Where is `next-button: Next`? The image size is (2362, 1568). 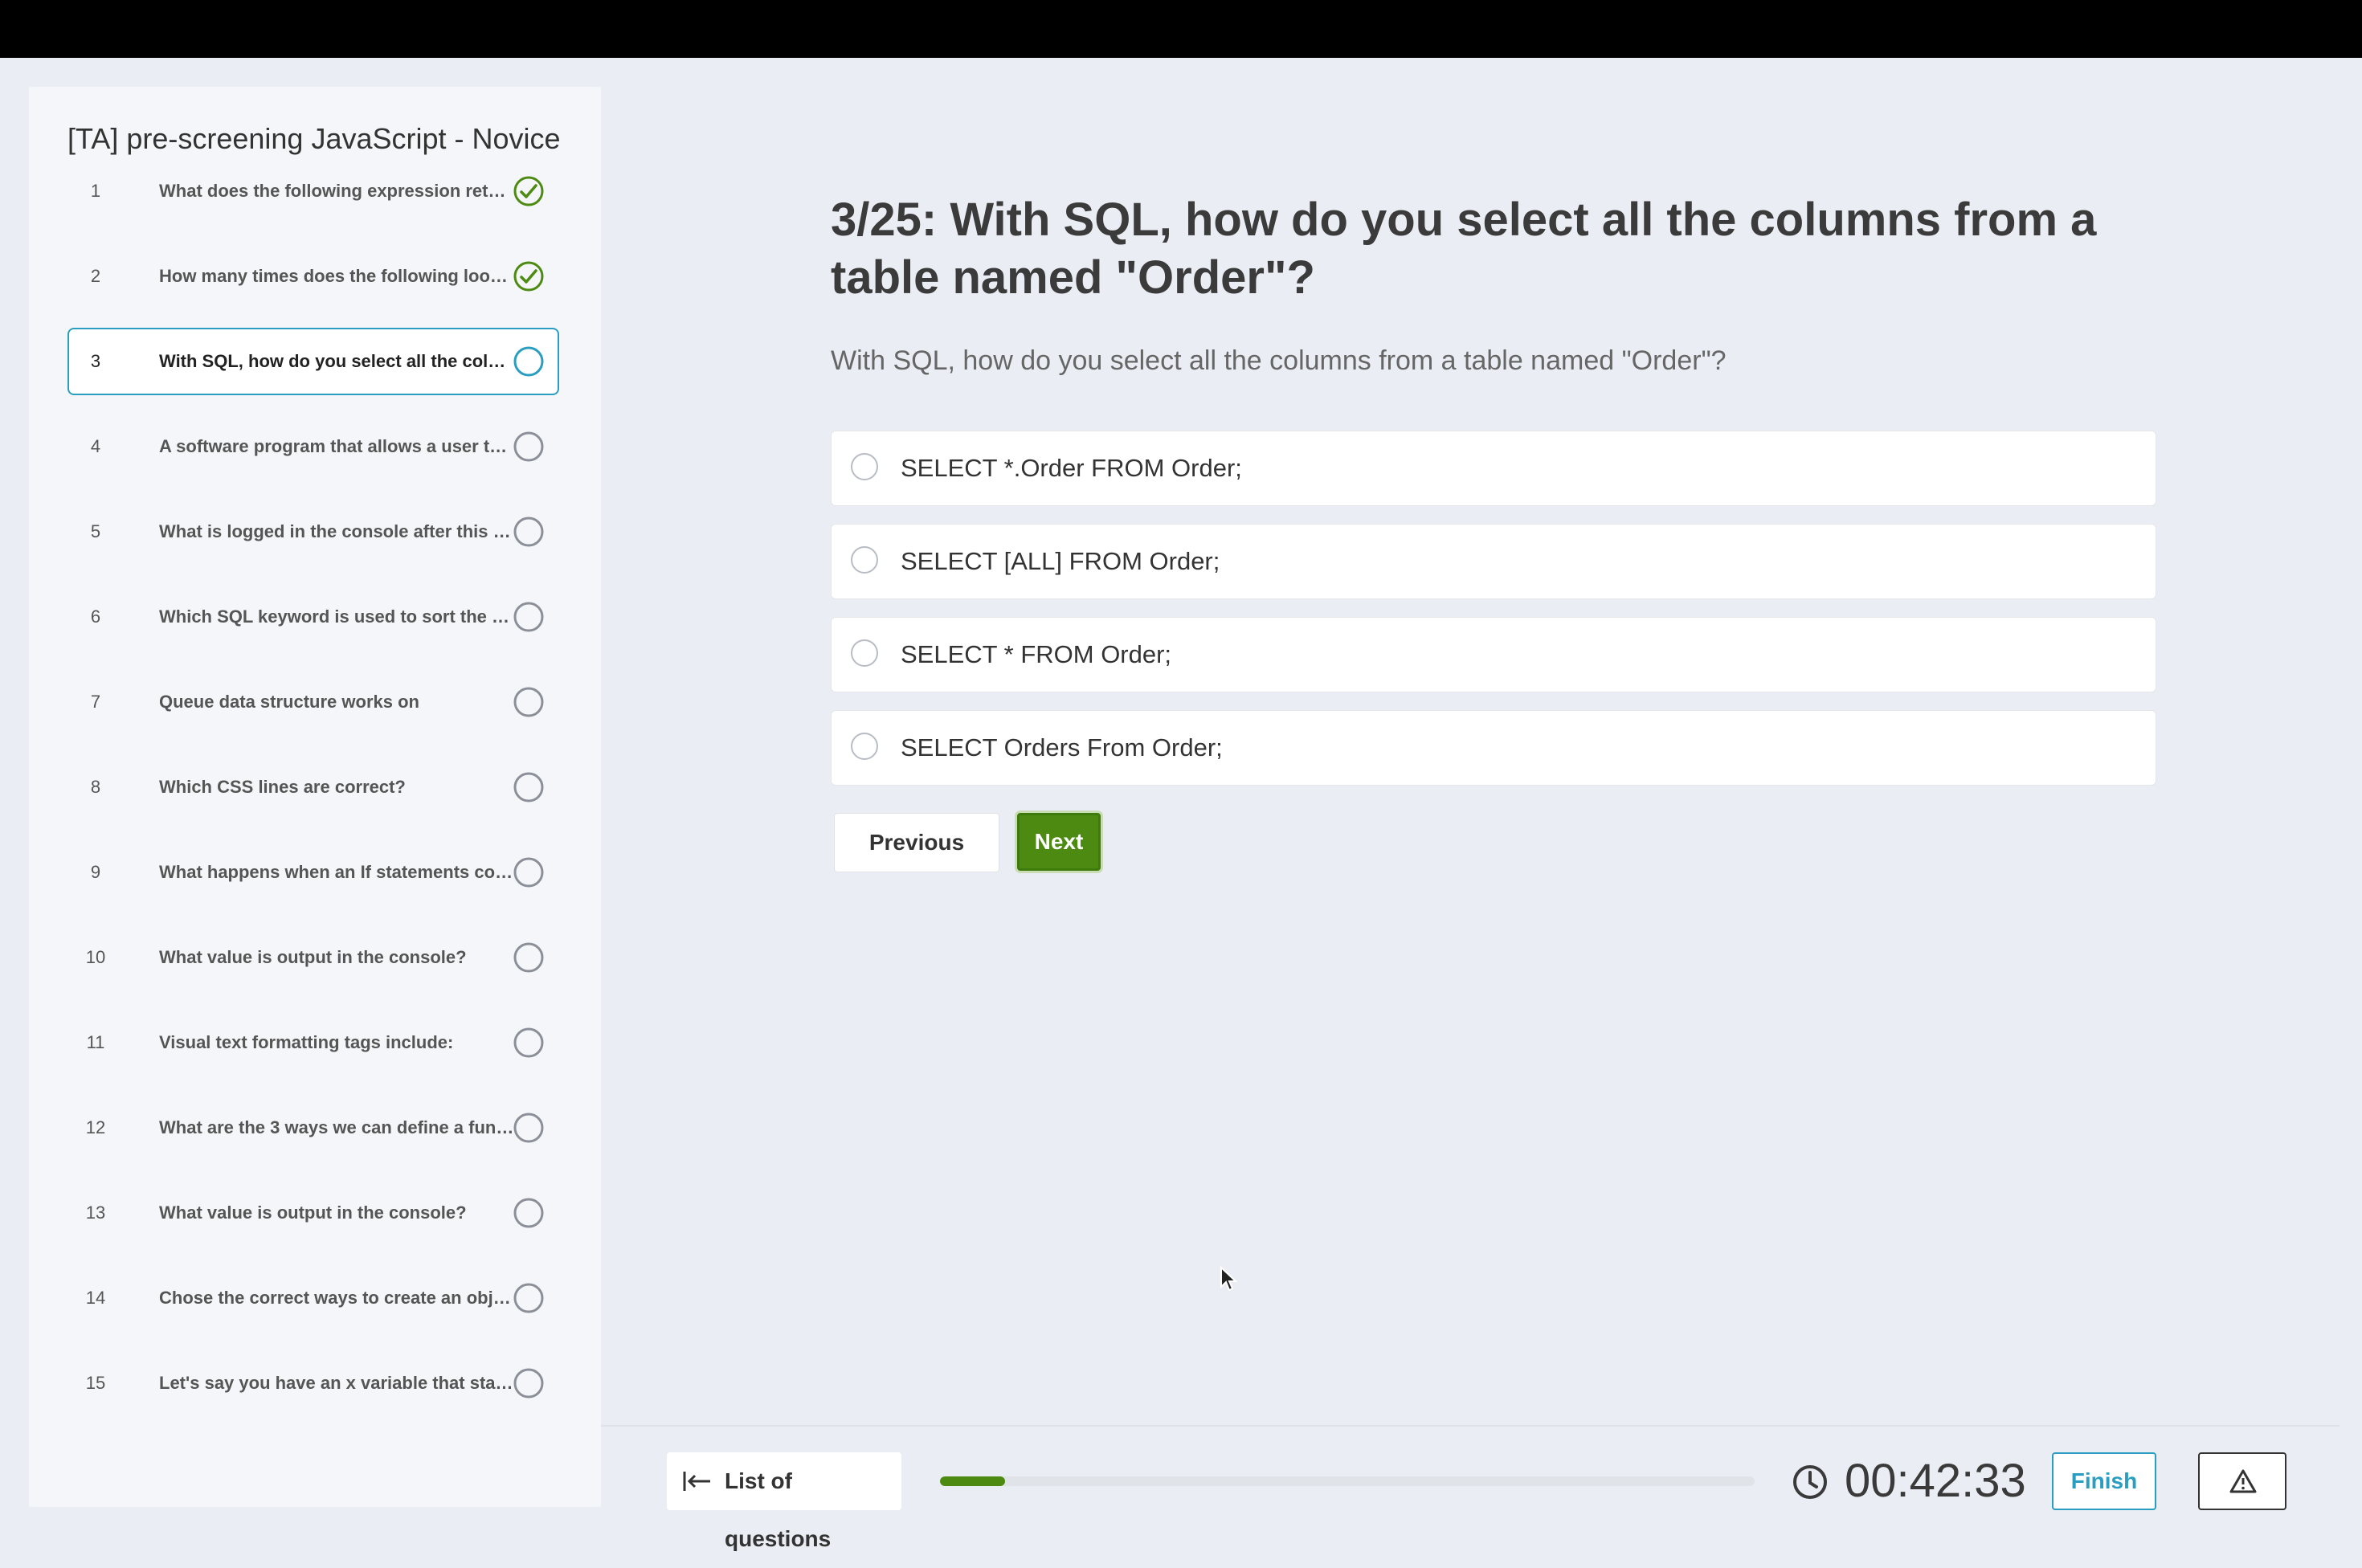
next-button: Next is located at coordinates (1059, 842).